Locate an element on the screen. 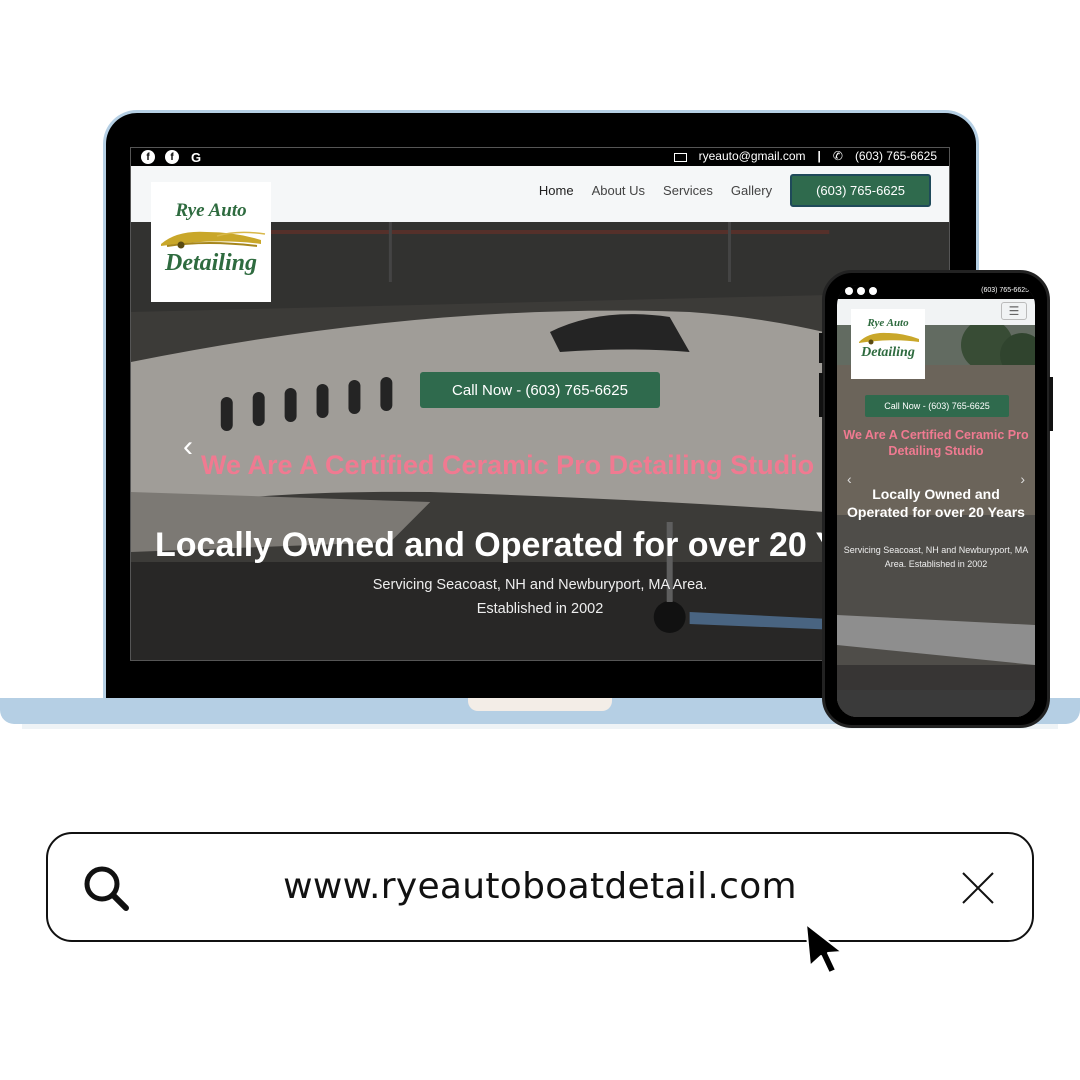  mobile-bottom-strip is located at coordinates (936, 703).